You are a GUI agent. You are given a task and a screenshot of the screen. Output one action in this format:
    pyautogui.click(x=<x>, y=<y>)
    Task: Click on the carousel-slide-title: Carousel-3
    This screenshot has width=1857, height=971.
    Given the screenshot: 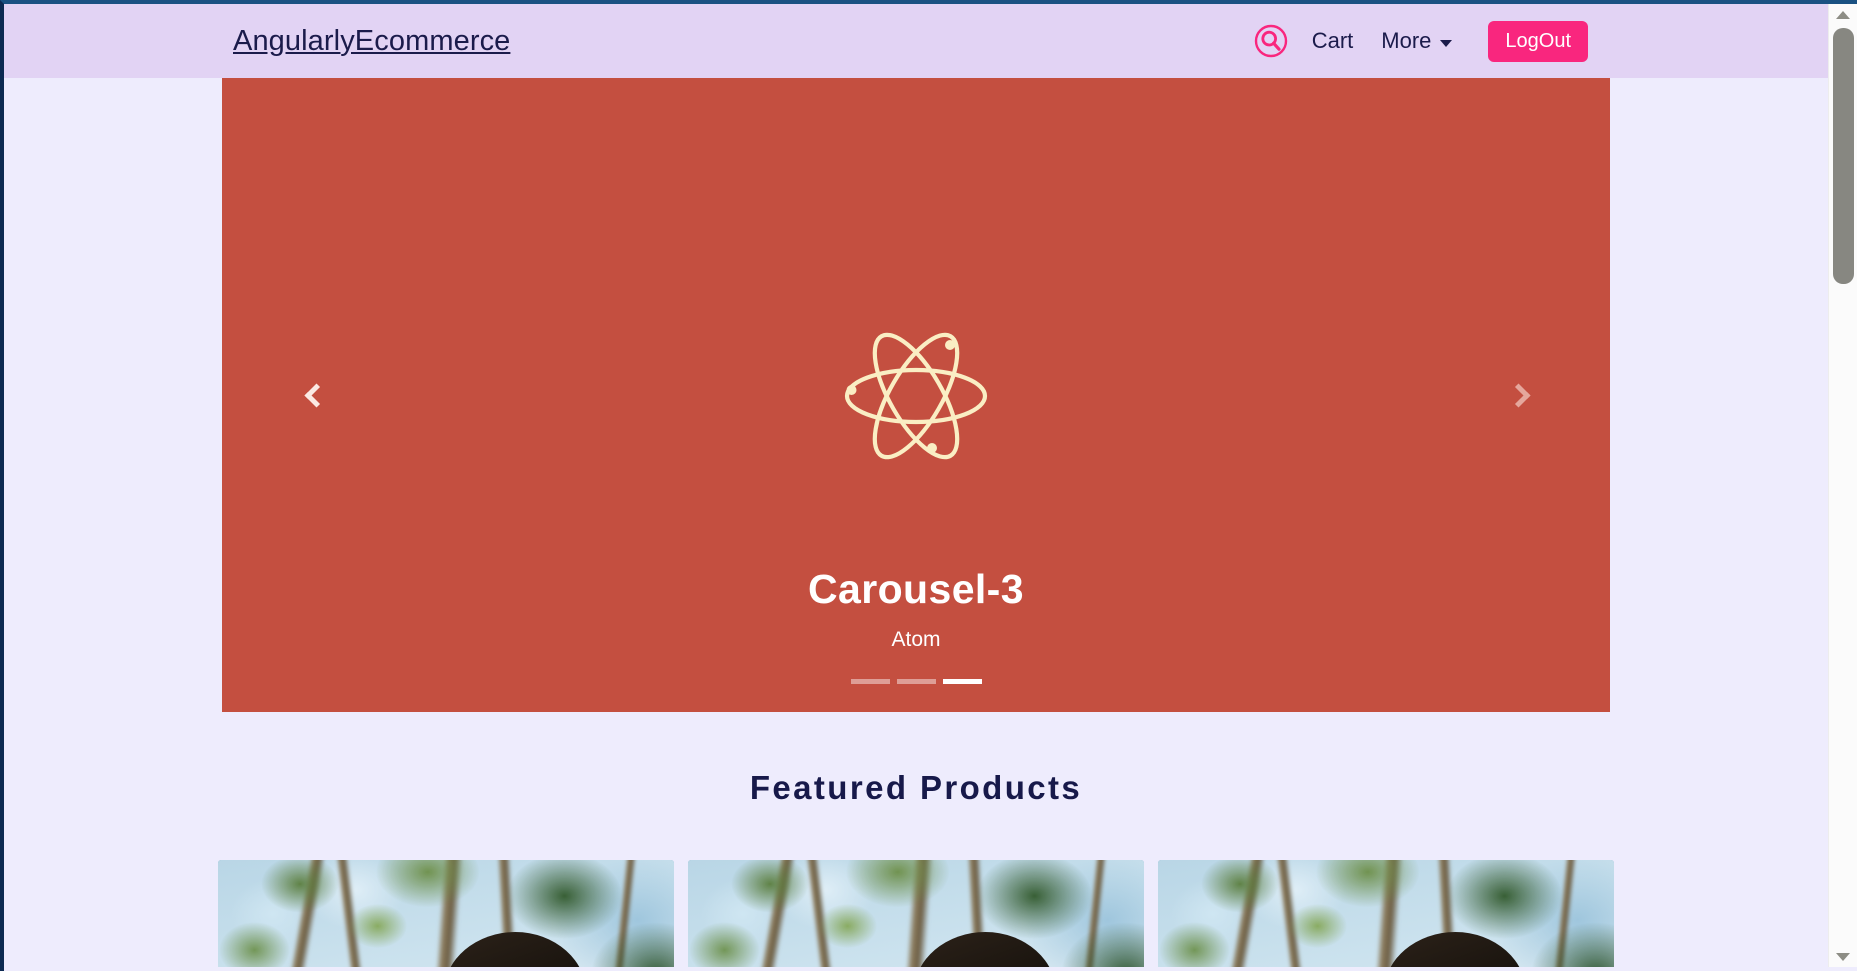 What is the action you would take?
    pyautogui.click(x=916, y=589)
    